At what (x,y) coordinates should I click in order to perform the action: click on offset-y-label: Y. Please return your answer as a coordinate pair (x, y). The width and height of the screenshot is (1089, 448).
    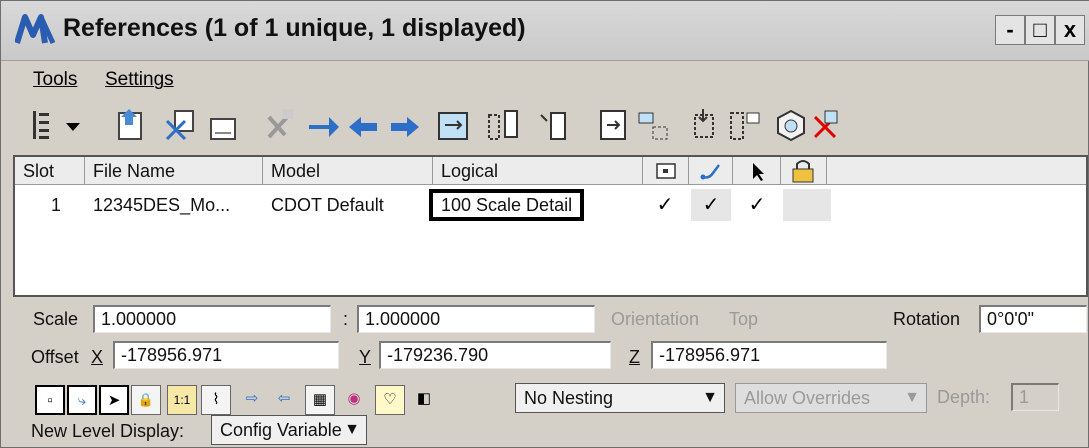
    Looking at the image, I should click on (365, 357).